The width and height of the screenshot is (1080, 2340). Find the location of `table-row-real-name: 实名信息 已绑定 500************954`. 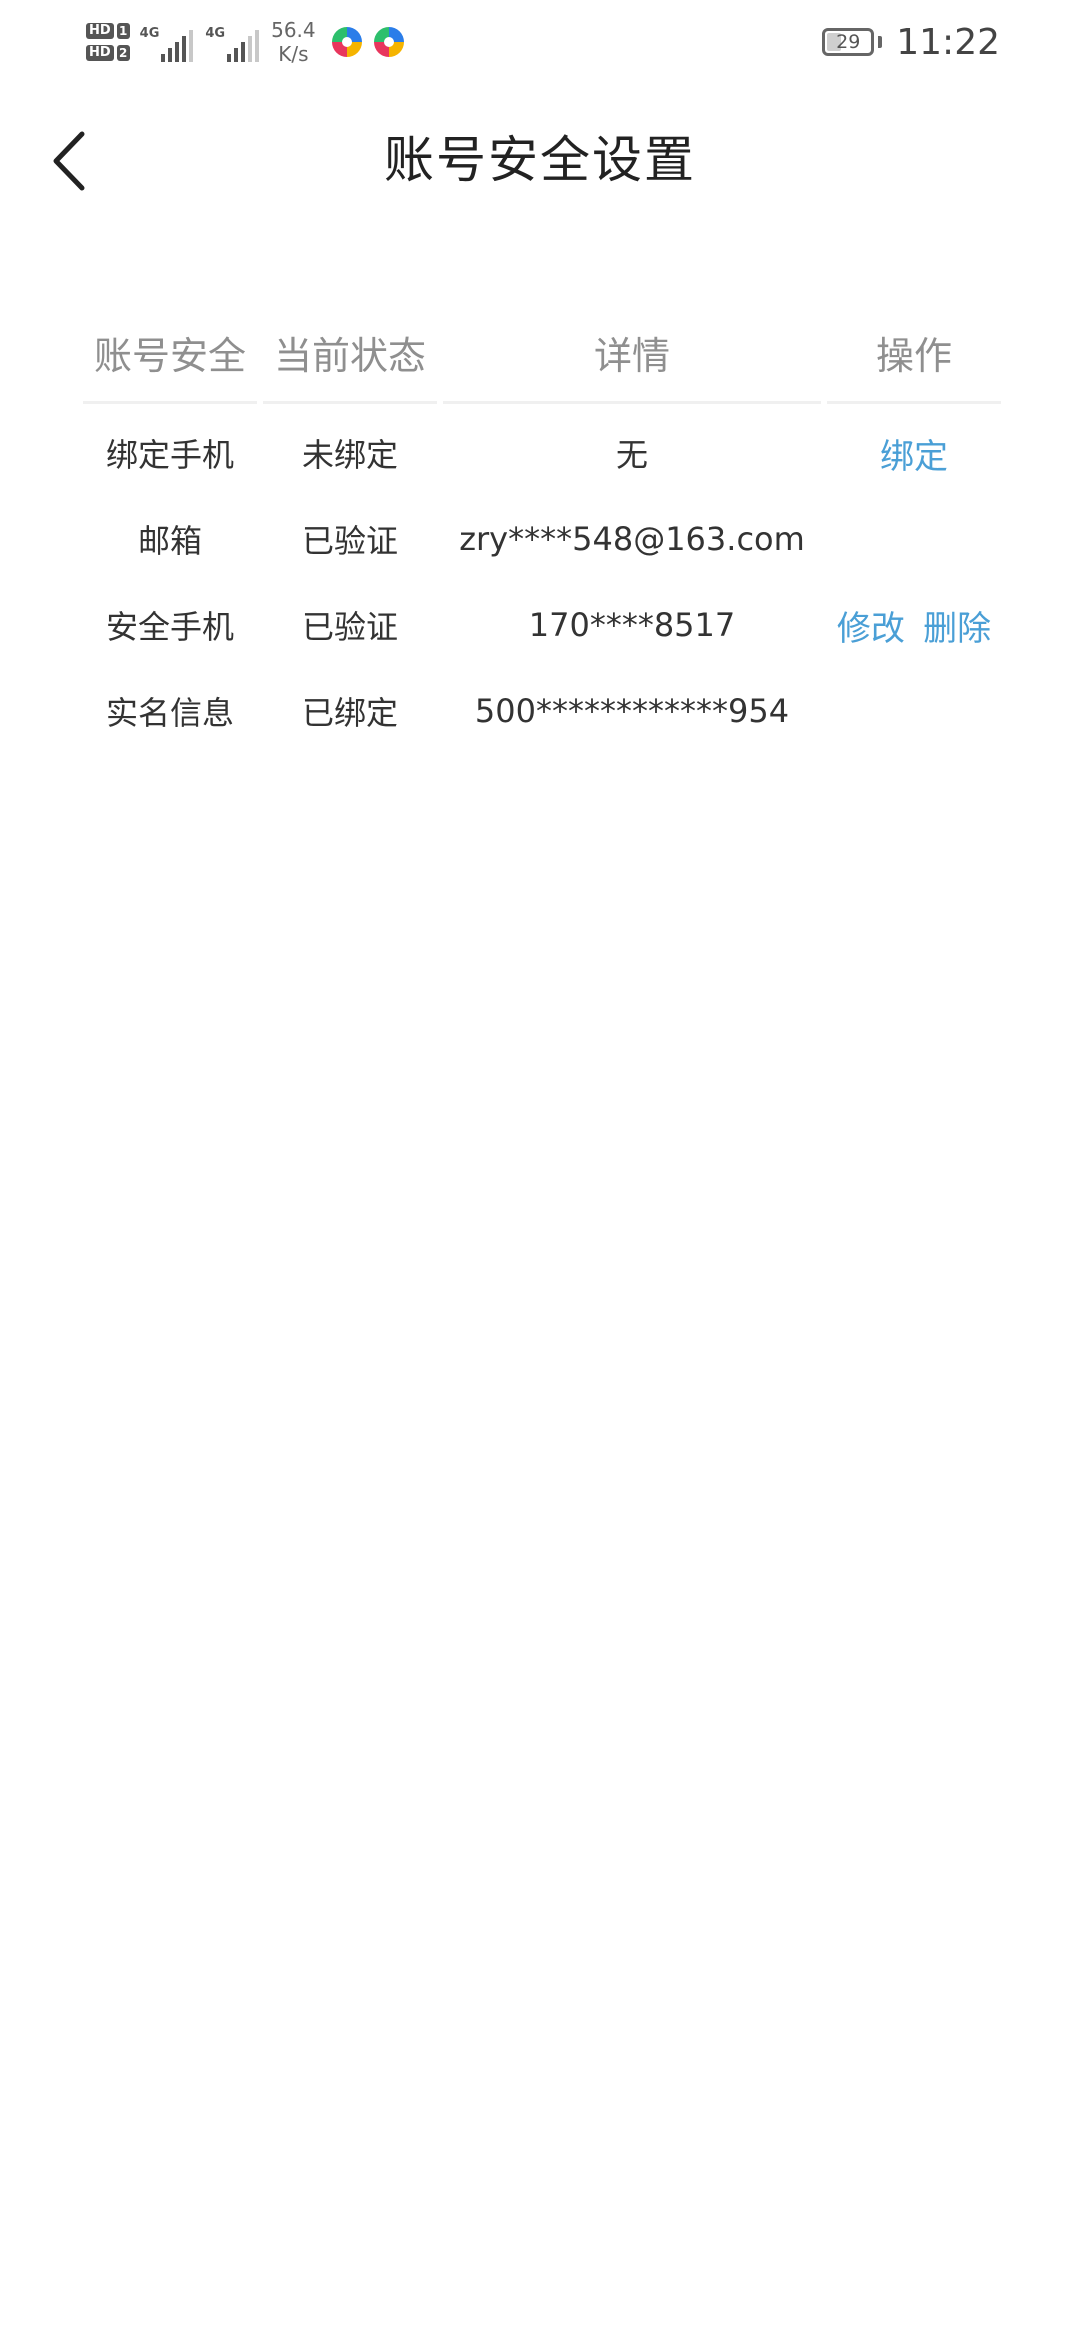

table-row-real-name: 实名信息 已绑定 500************954 is located at coordinates (542, 711).